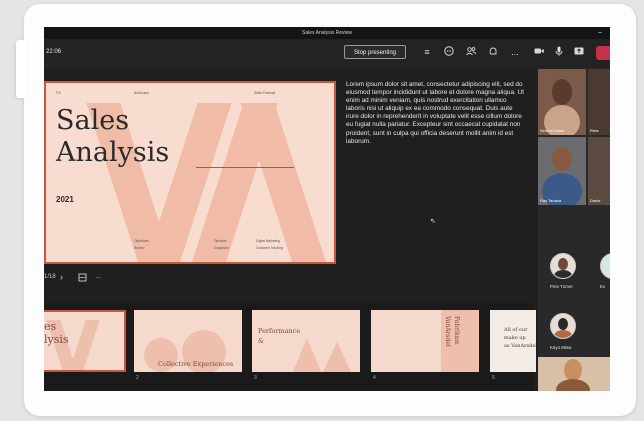 The height and width of the screenshot is (421, 644). I want to click on minimize-icon: –, so click(600, 33).